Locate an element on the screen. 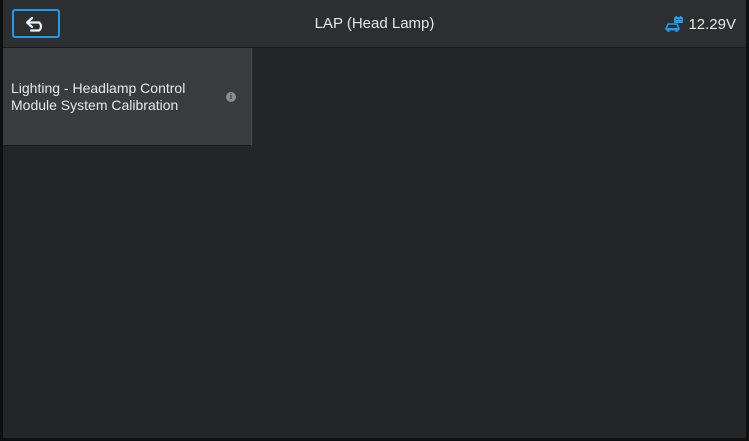 The height and width of the screenshot is (441, 749). menu-item-label-line1: Lighting - Headlamp Control is located at coordinates (98, 88).